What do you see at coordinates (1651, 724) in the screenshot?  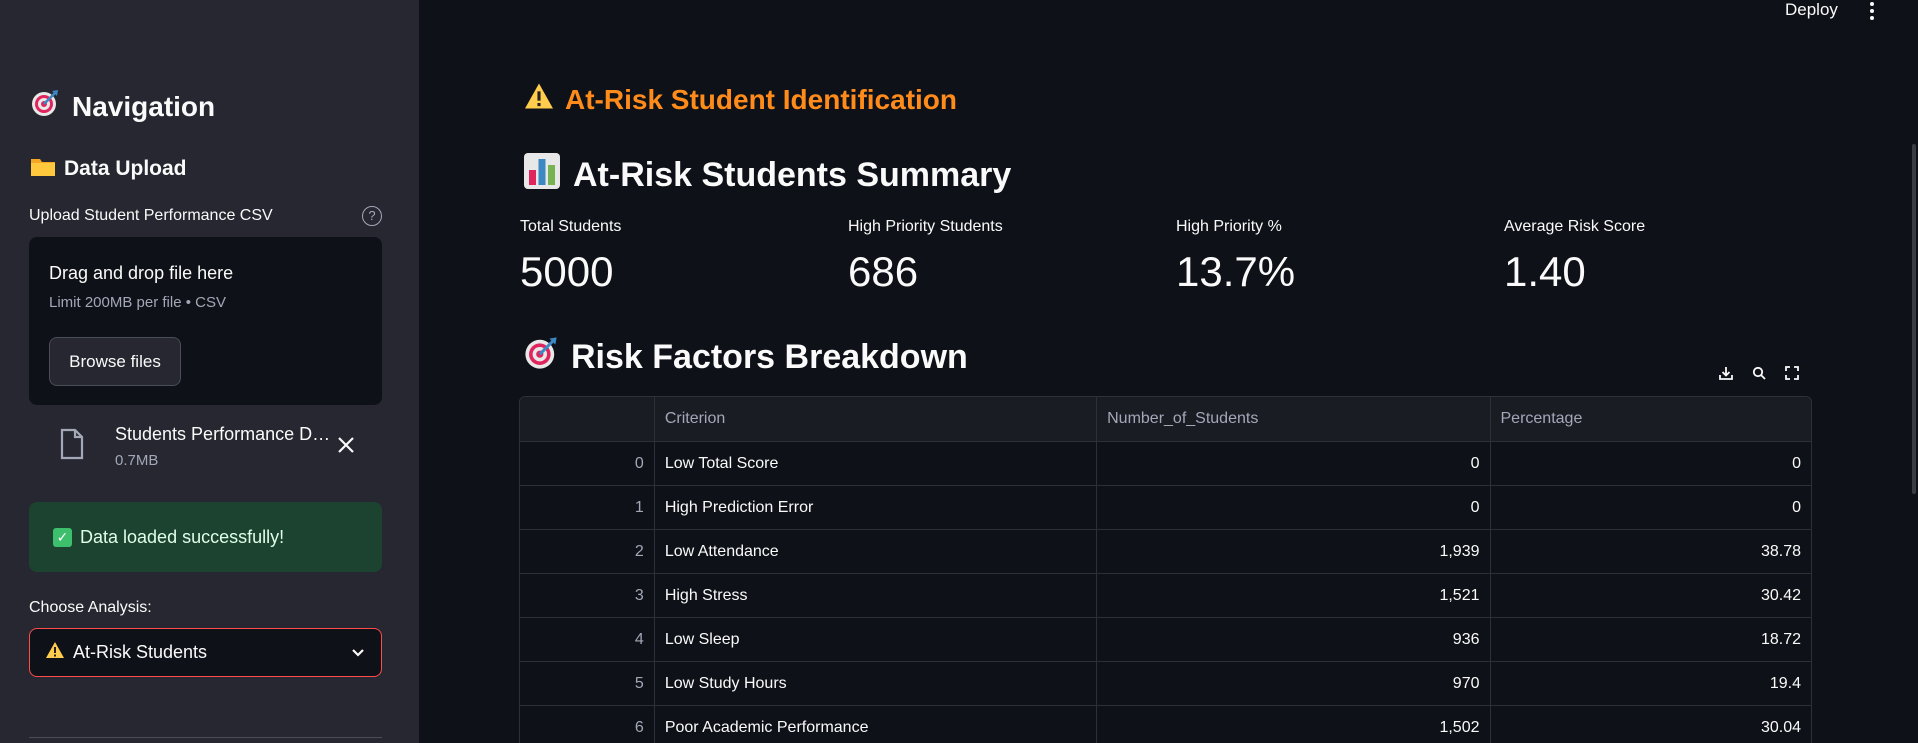 I see `percentage-cell: 30.04` at bounding box center [1651, 724].